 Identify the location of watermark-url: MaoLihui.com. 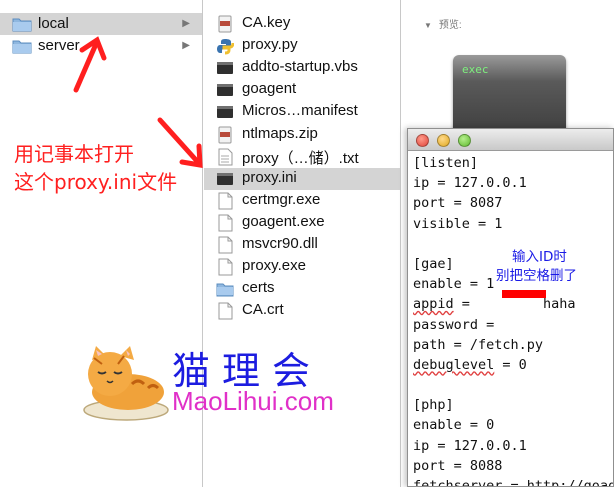
(253, 401).